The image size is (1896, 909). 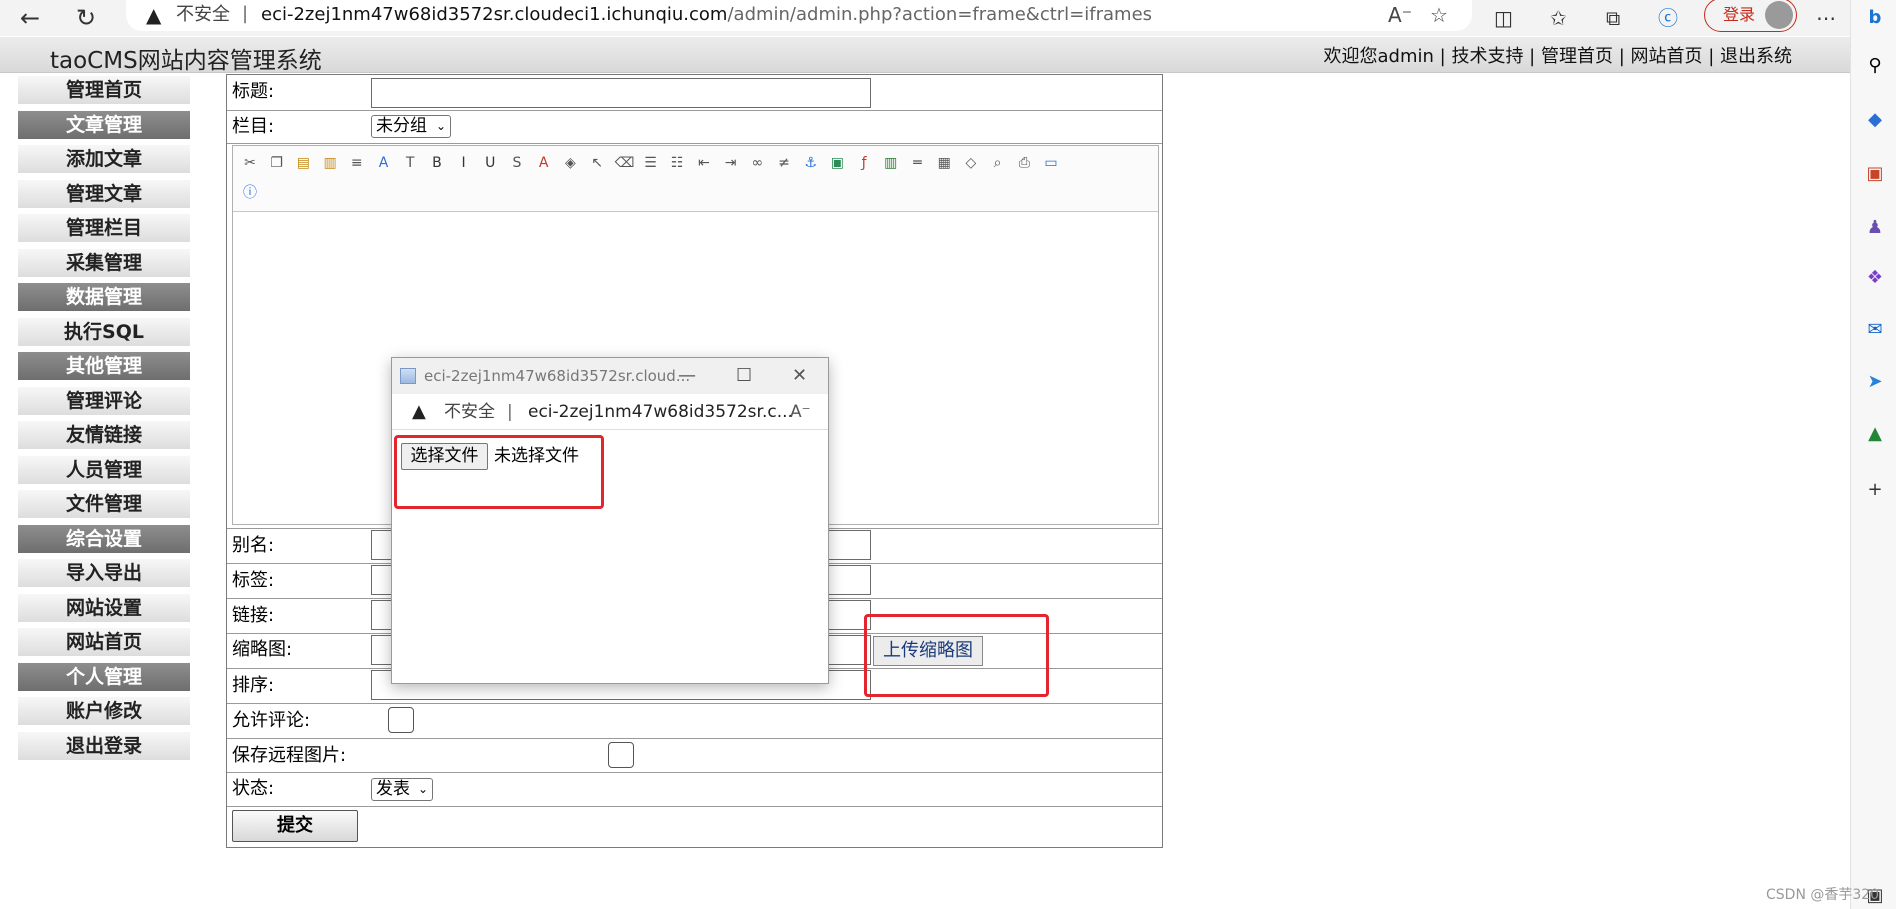 What do you see at coordinates (402, 789) in the screenshot?
I see `status-select: 发表 ⌄` at bounding box center [402, 789].